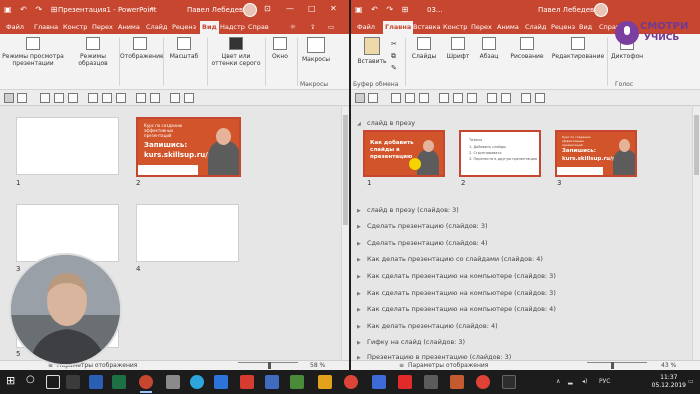 The image size is (700, 394). What do you see at coordinates (383, 9) in the screenshot?
I see `quick-access-icons: ▣ ↶ ↷ ⊞` at bounding box center [383, 9].